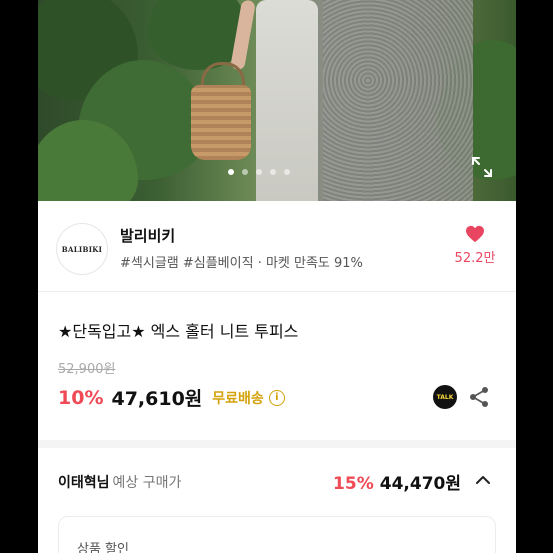 Image resolution: width=553 pixels, height=553 pixels. I want to click on divider, so click(277, 291).